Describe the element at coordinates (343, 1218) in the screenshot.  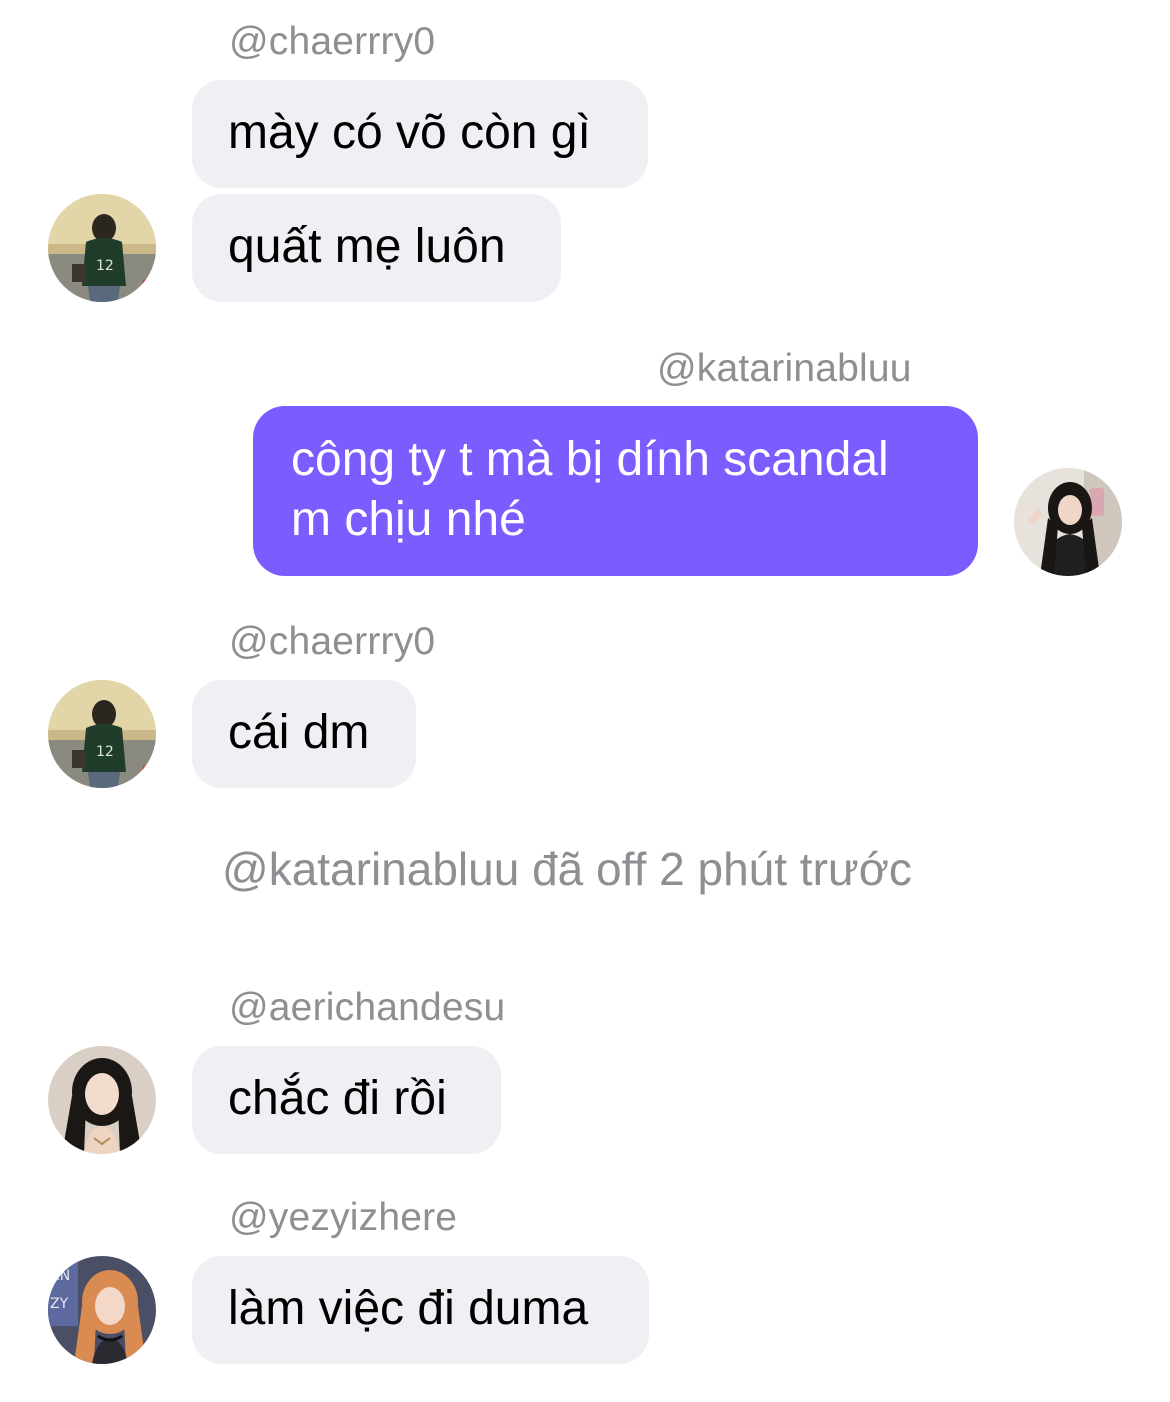
I see `sender-username: @yezyizhere` at that location.